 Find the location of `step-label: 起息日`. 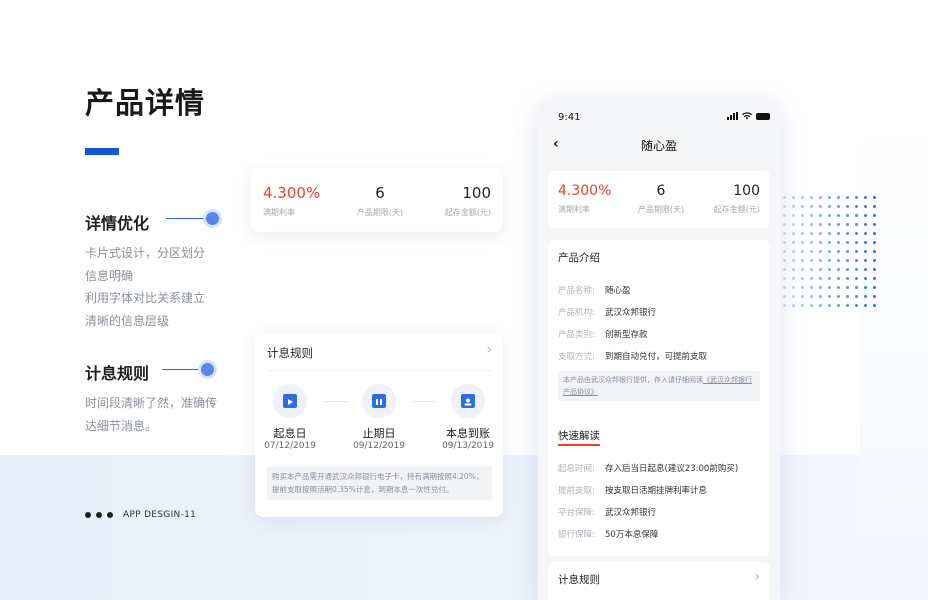

step-label: 起息日 is located at coordinates (290, 433).